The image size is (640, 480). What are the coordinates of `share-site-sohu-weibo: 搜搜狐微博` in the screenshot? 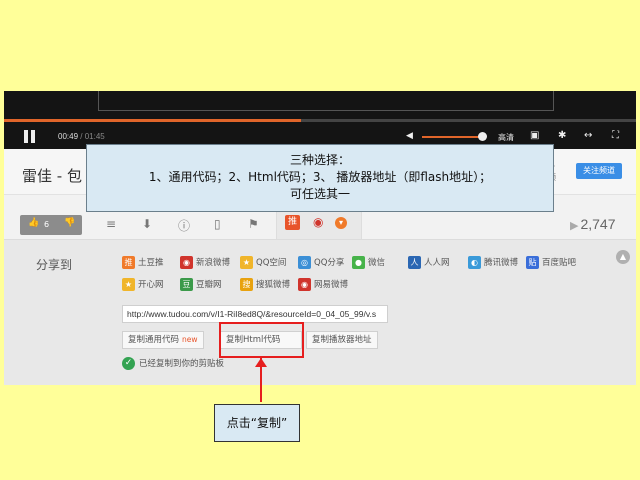 It's located at (265, 285).